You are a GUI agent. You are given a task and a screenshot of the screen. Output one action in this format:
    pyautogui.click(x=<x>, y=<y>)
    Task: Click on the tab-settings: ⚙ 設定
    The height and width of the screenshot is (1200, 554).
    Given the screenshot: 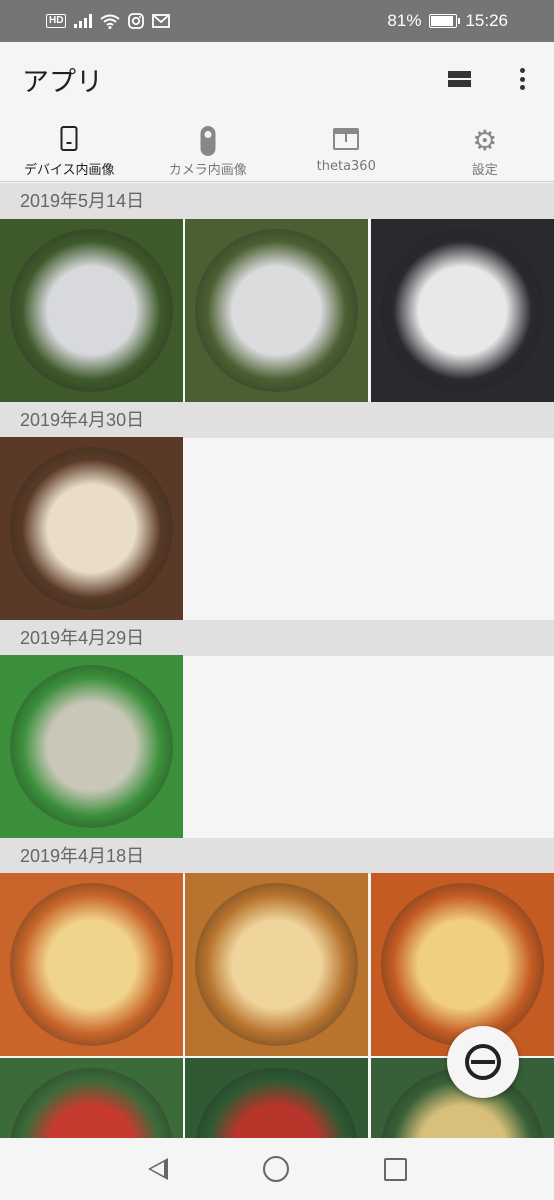 What is the action you would take?
    pyautogui.click(x=485, y=152)
    